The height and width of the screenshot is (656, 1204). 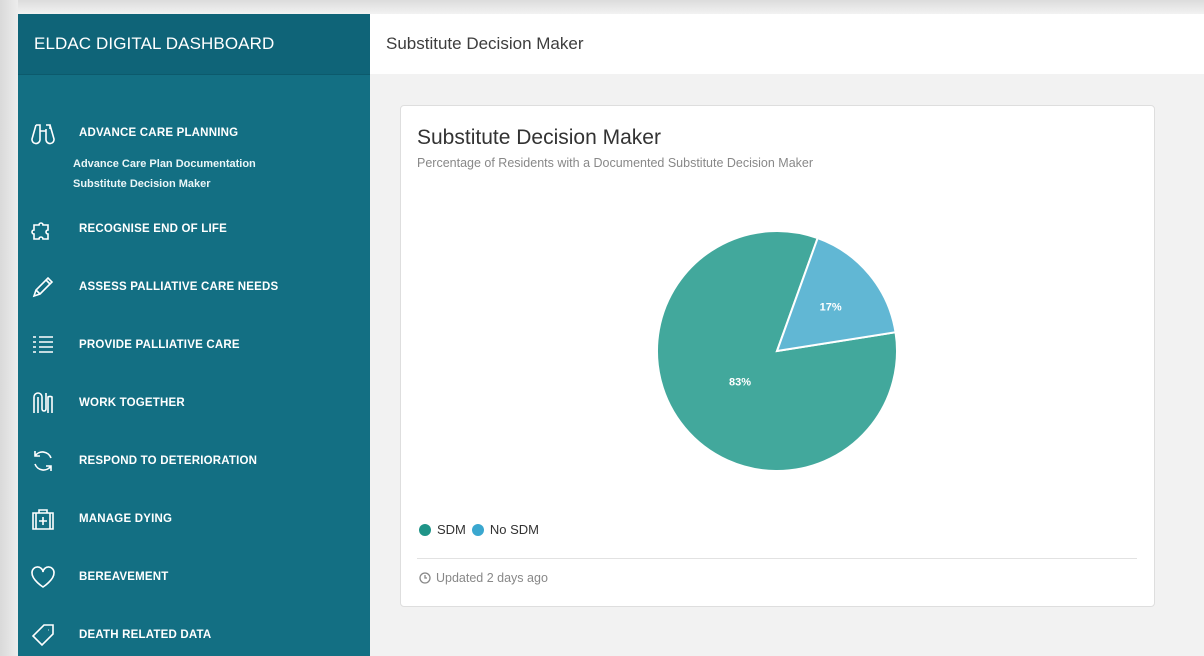 I want to click on refresh-icon, so click(x=43, y=461).